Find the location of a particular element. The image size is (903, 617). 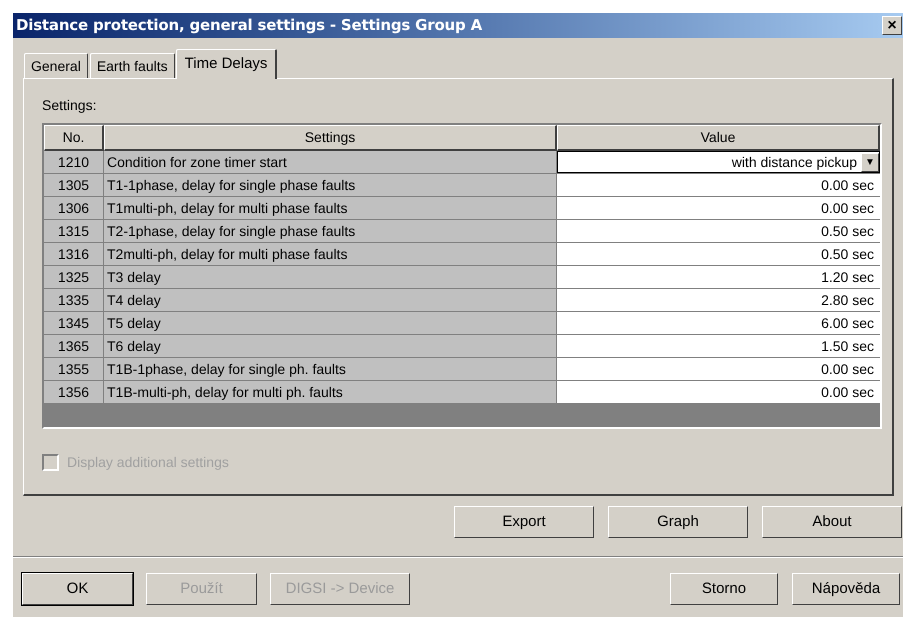

table-cell: 1210 is located at coordinates (74, 162).